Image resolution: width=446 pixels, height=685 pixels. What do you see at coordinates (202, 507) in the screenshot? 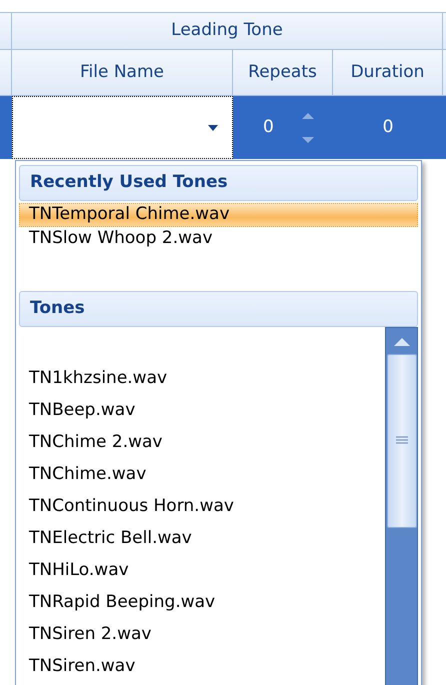
I see `tone-item: TNContinuous Horn.wav` at bounding box center [202, 507].